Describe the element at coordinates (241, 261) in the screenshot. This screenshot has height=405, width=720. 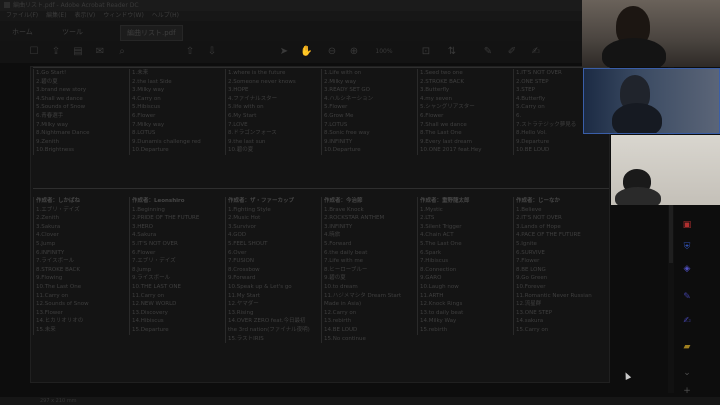
I see `list-item: 7.FUSION` at that location.